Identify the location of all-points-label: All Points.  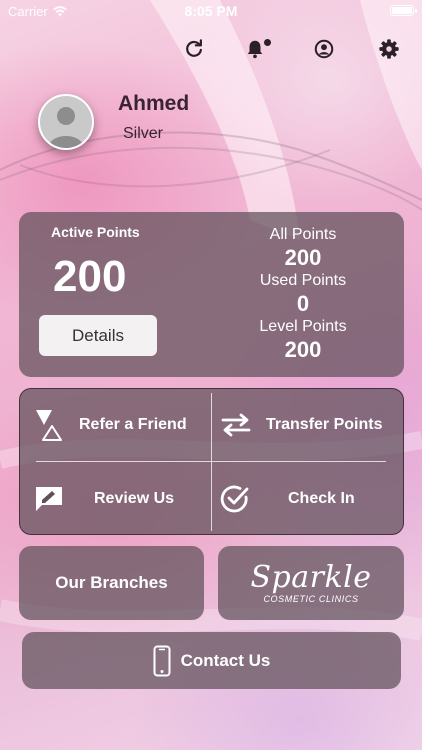
(303, 234).